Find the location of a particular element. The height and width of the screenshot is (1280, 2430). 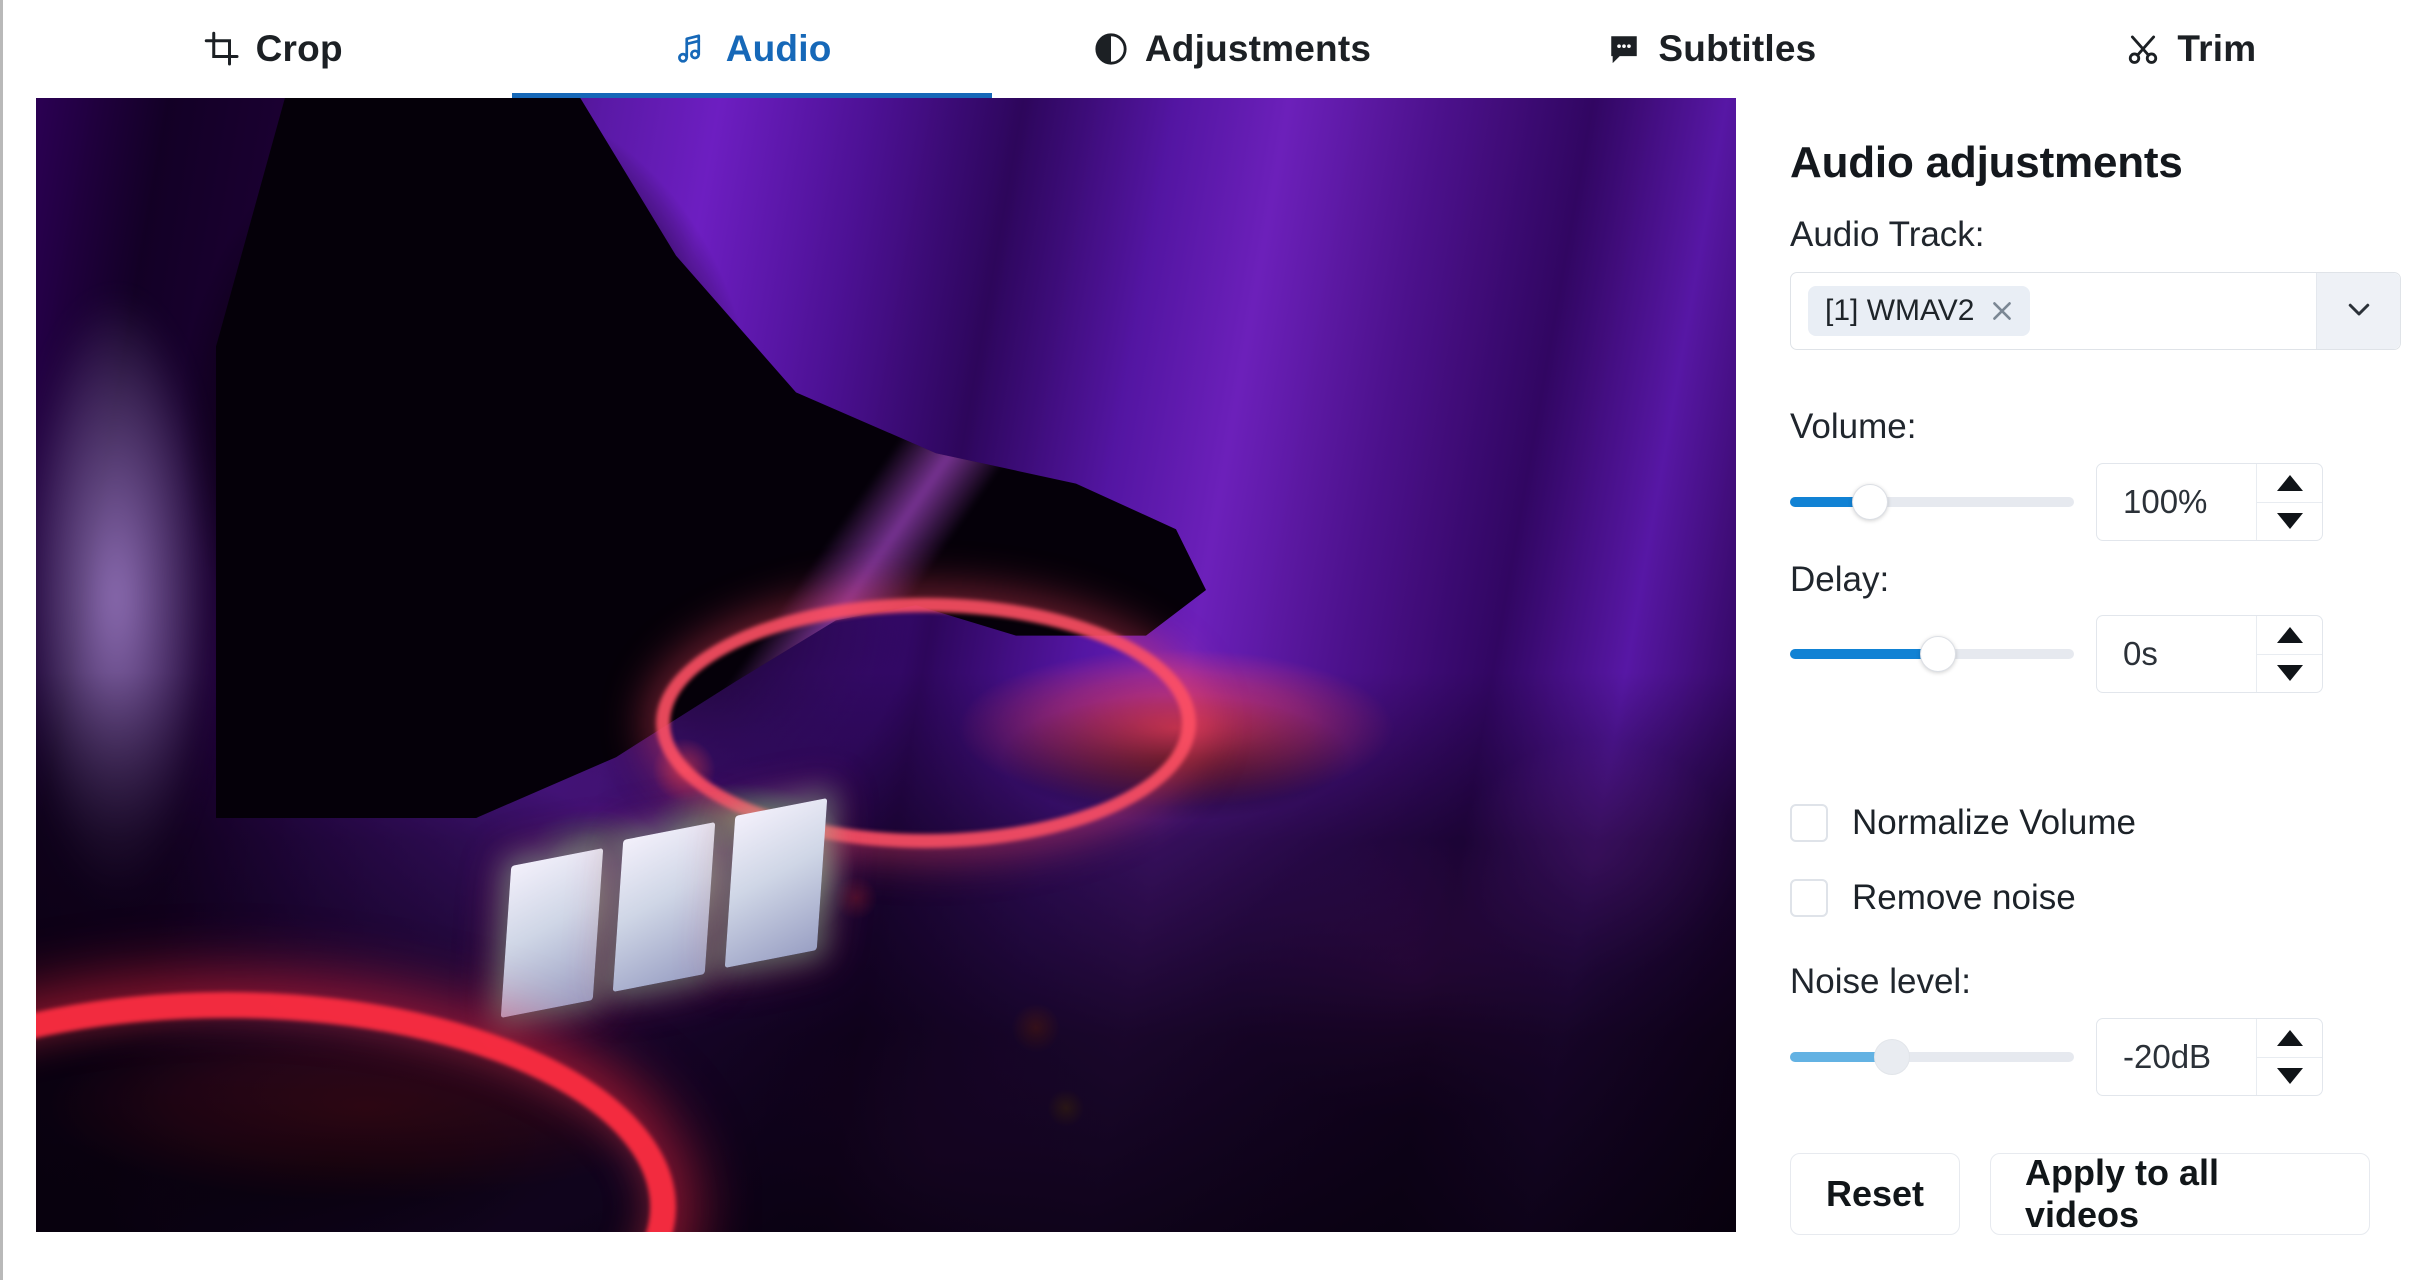

volume-decrement-button is located at coordinates (2289, 522).